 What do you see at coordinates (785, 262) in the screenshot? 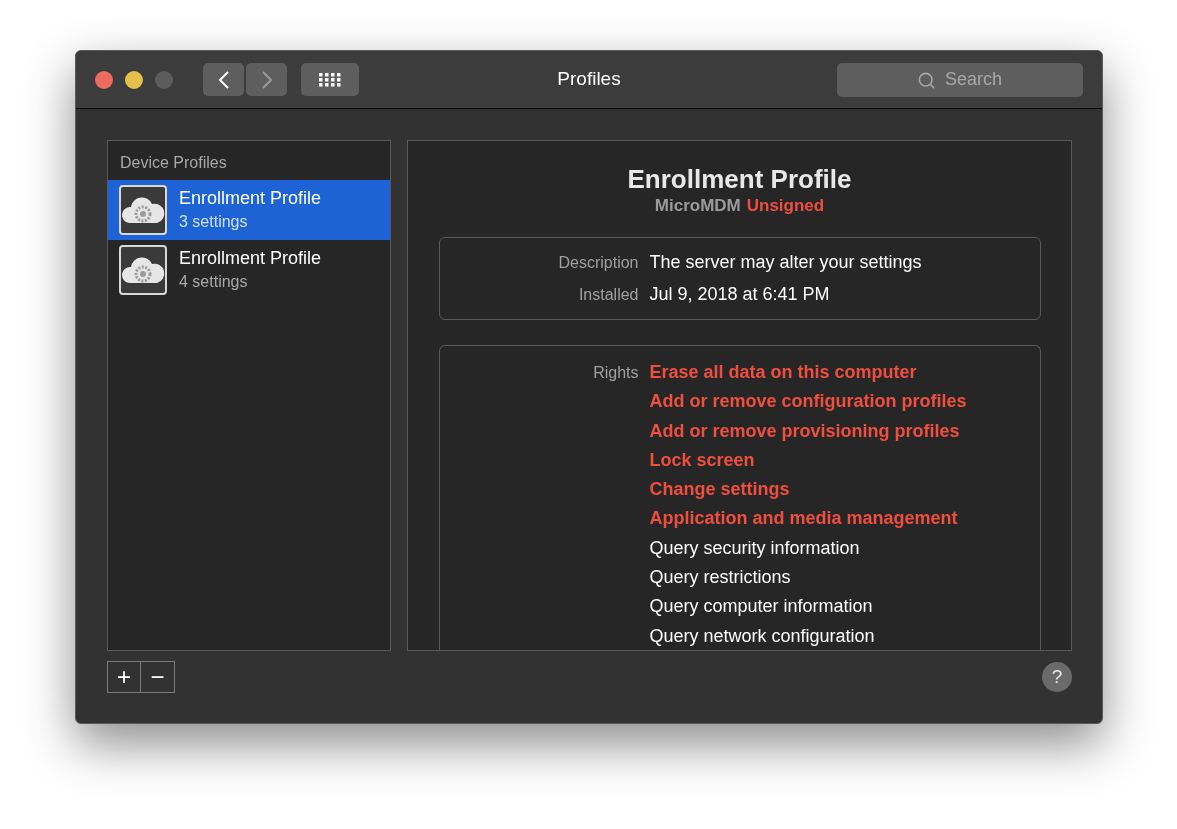
I see `info-value: The server may alter your settings` at bounding box center [785, 262].